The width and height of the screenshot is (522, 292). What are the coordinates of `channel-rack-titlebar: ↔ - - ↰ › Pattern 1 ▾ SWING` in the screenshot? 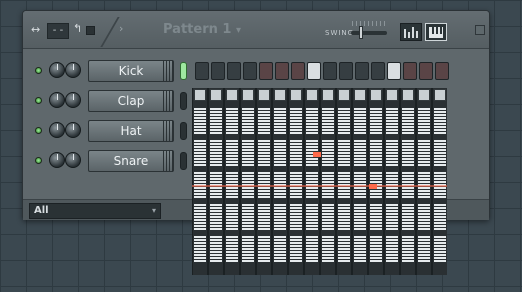 It's located at (256, 30).